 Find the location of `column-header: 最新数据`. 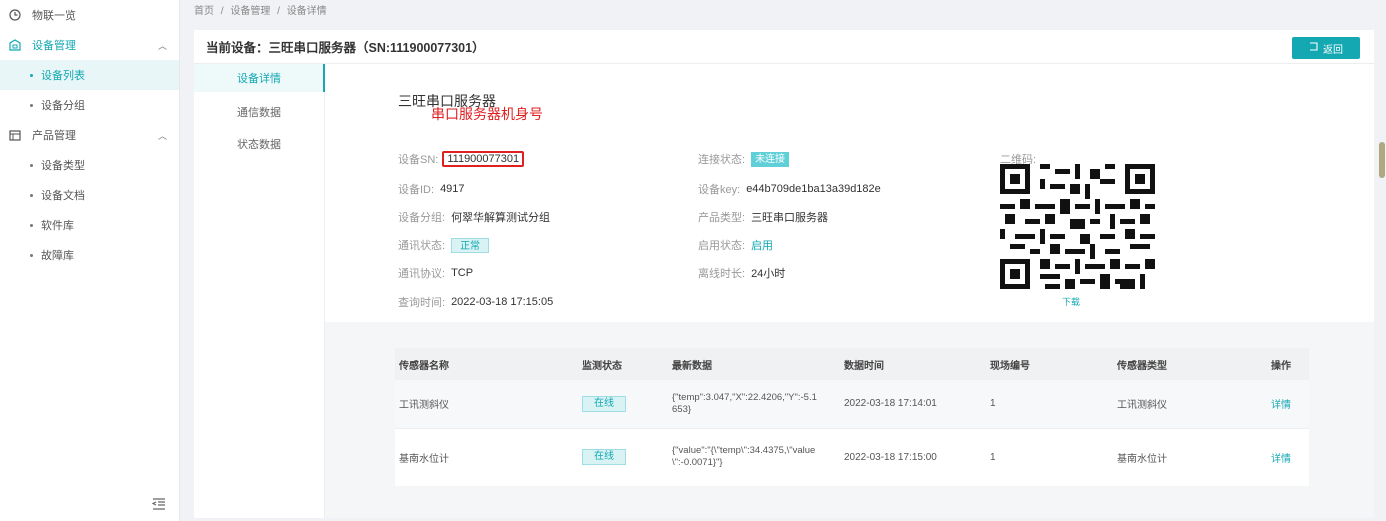

column-header: 最新数据 is located at coordinates (754, 364).